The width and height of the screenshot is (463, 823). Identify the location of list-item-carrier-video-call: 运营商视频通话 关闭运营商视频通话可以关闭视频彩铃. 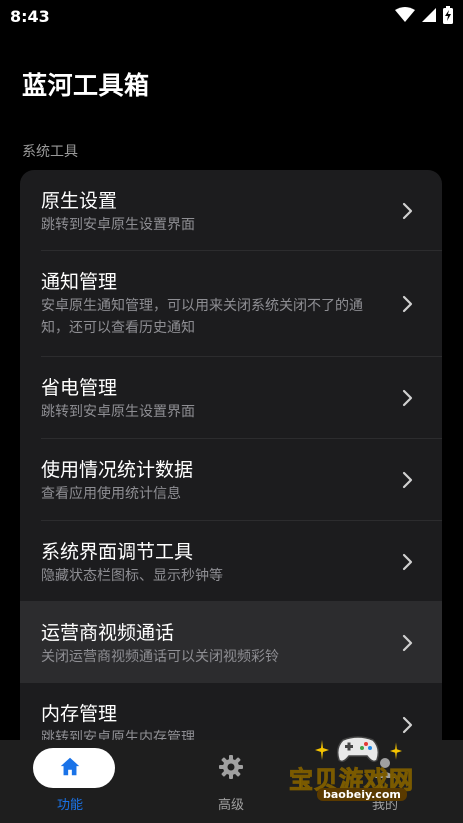
(231, 642).